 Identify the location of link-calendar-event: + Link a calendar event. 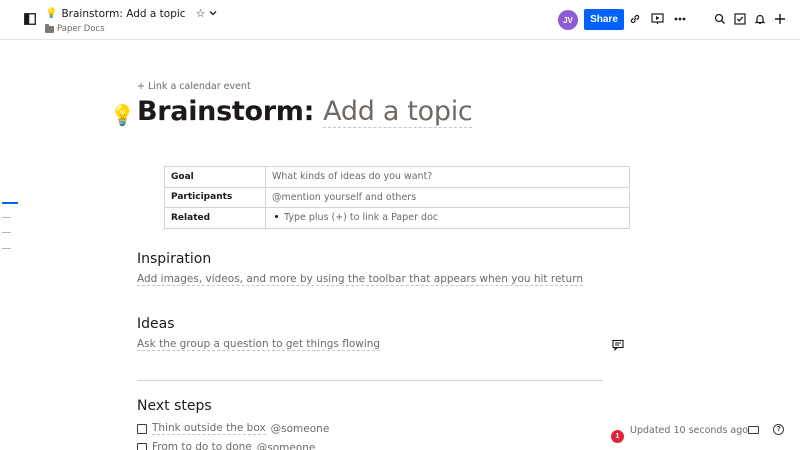
(194, 86).